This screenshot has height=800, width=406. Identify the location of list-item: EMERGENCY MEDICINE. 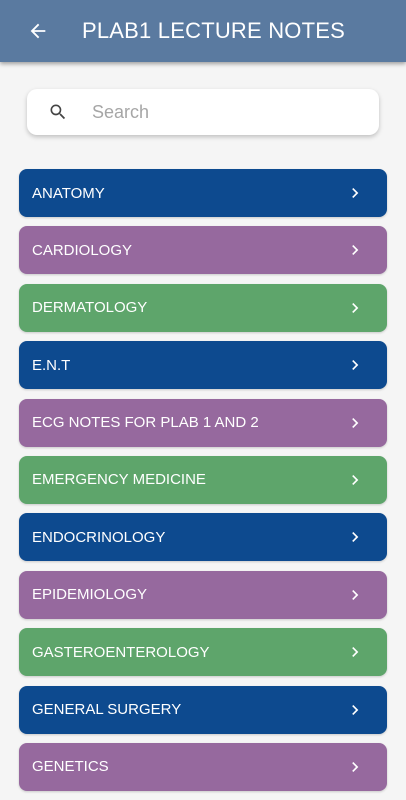
(203, 479).